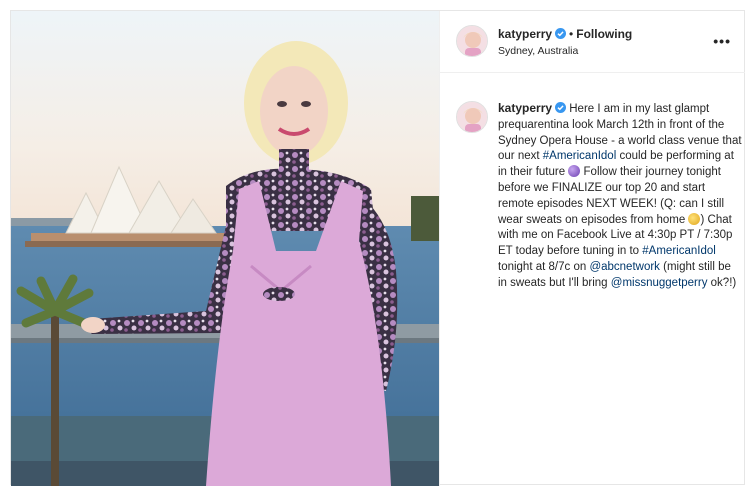  I want to click on username-link: katyperry, so click(525, 34).